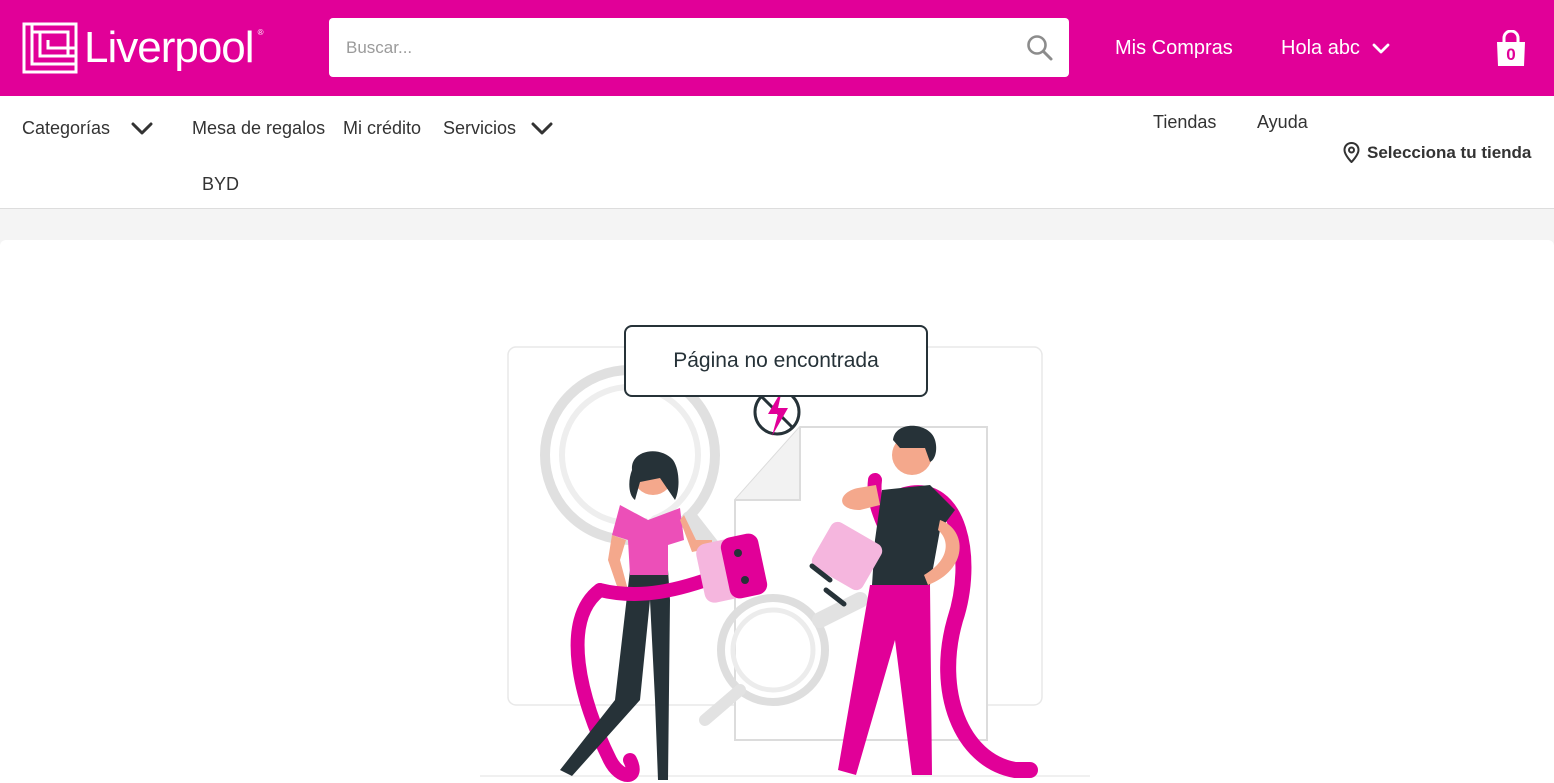  I want to click on cart-button: 0, so click(1511, 48).